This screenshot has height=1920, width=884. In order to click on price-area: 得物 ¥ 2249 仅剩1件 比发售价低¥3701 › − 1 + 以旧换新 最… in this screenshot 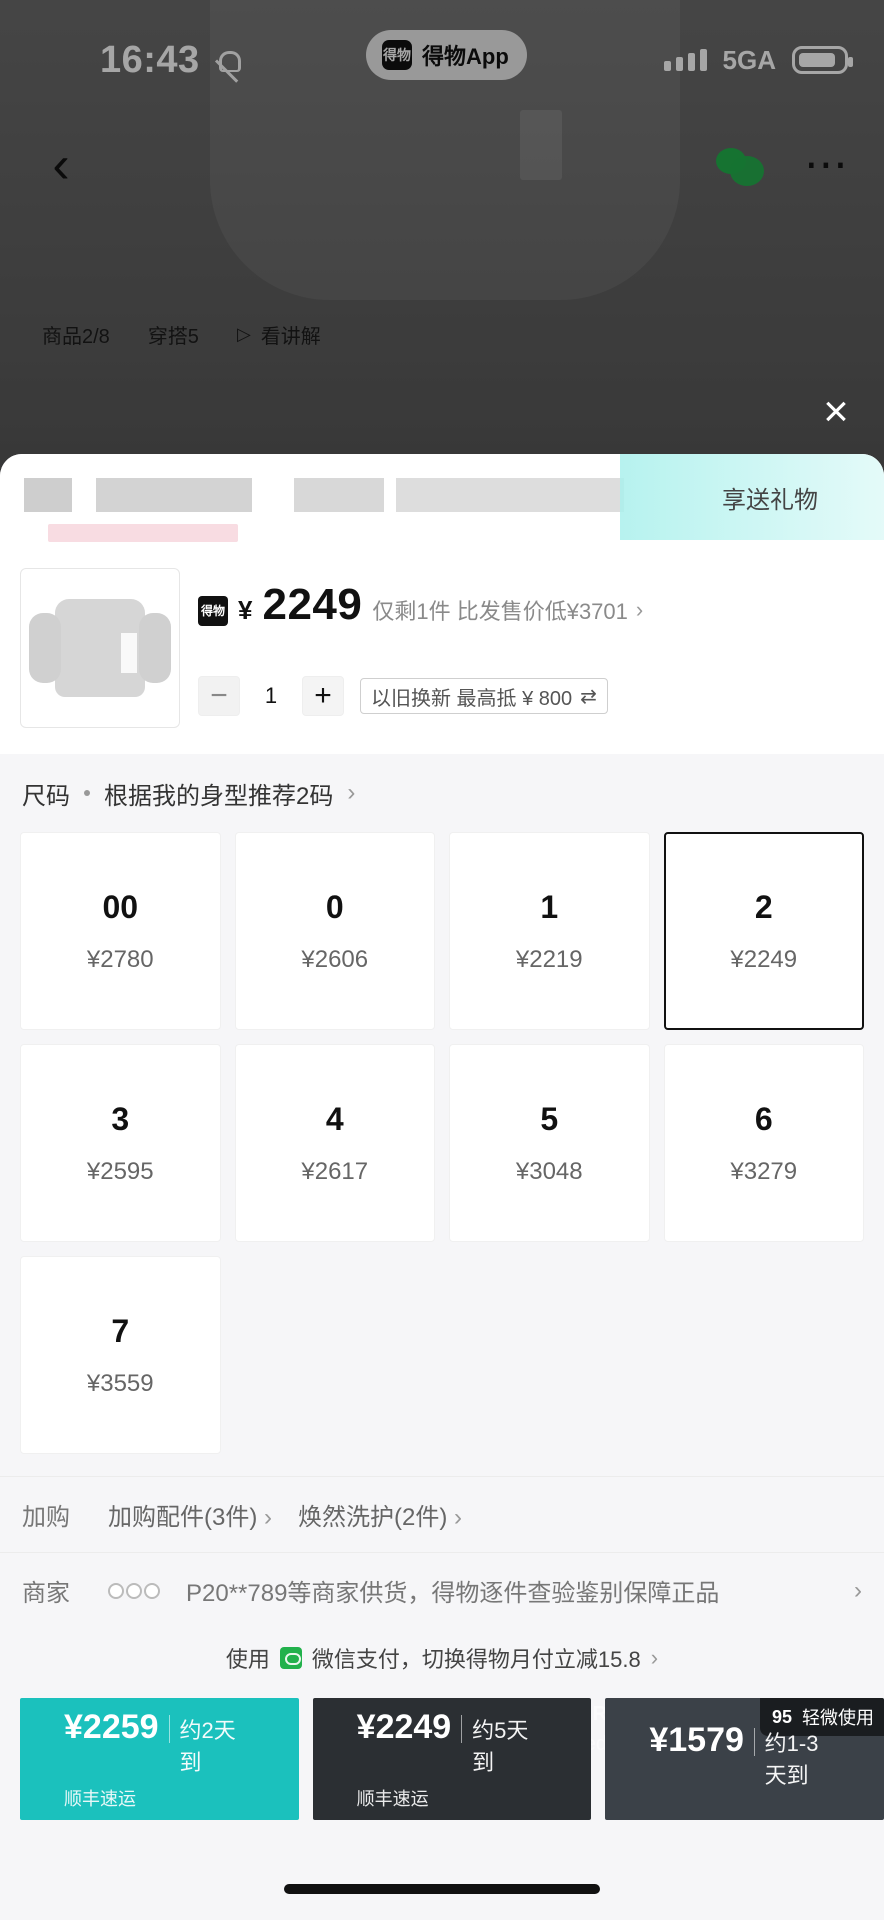, I will do `click(531, 651)`.